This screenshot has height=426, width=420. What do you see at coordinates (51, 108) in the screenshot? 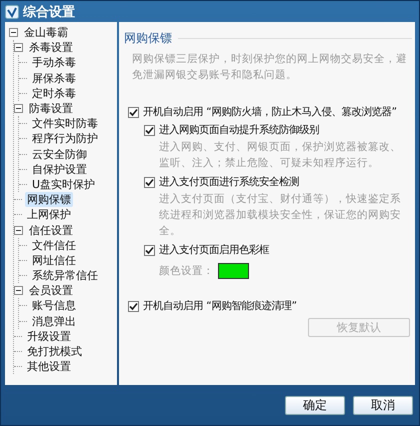
I see `tree-item: 防毒设置` at bounding box center [51, 108].